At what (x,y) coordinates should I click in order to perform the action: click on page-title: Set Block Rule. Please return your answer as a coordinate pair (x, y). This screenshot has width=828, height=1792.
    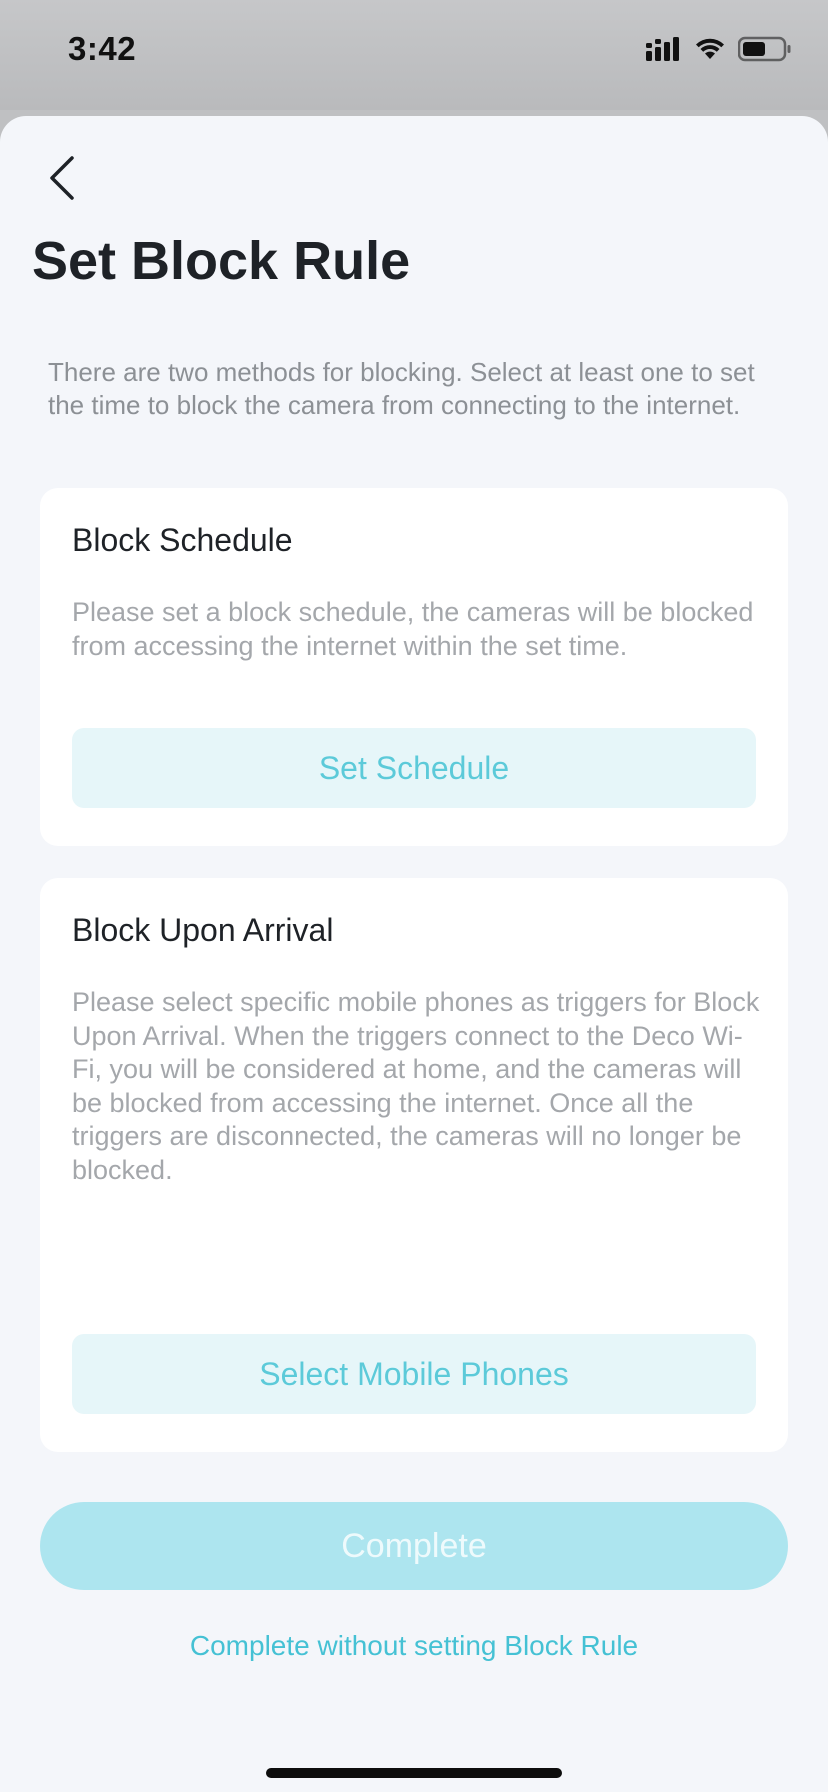
    Looking at the image, I should click on (221, 261).